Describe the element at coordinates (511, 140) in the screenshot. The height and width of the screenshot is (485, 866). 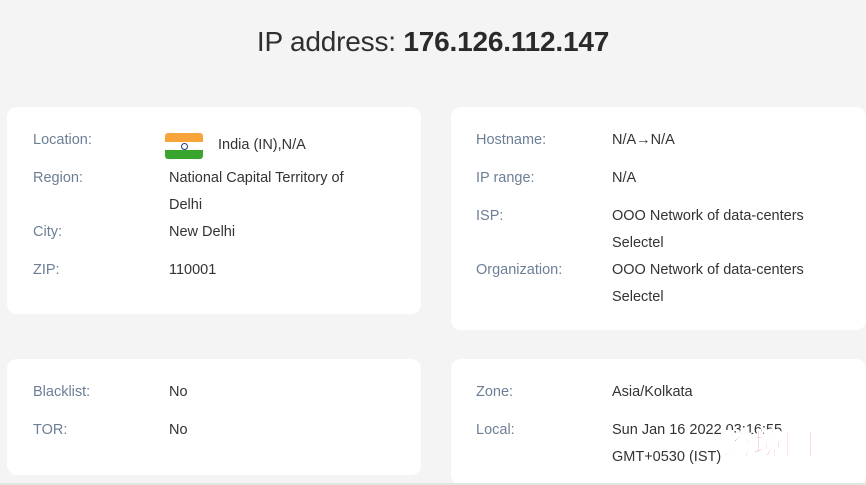
I see `hostname-label: Hostname:` at that location.